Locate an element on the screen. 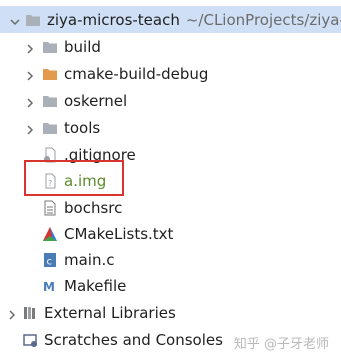 This screenshot has width=341, height=364. c-file-icon: c is located at coordinates (50, 260).